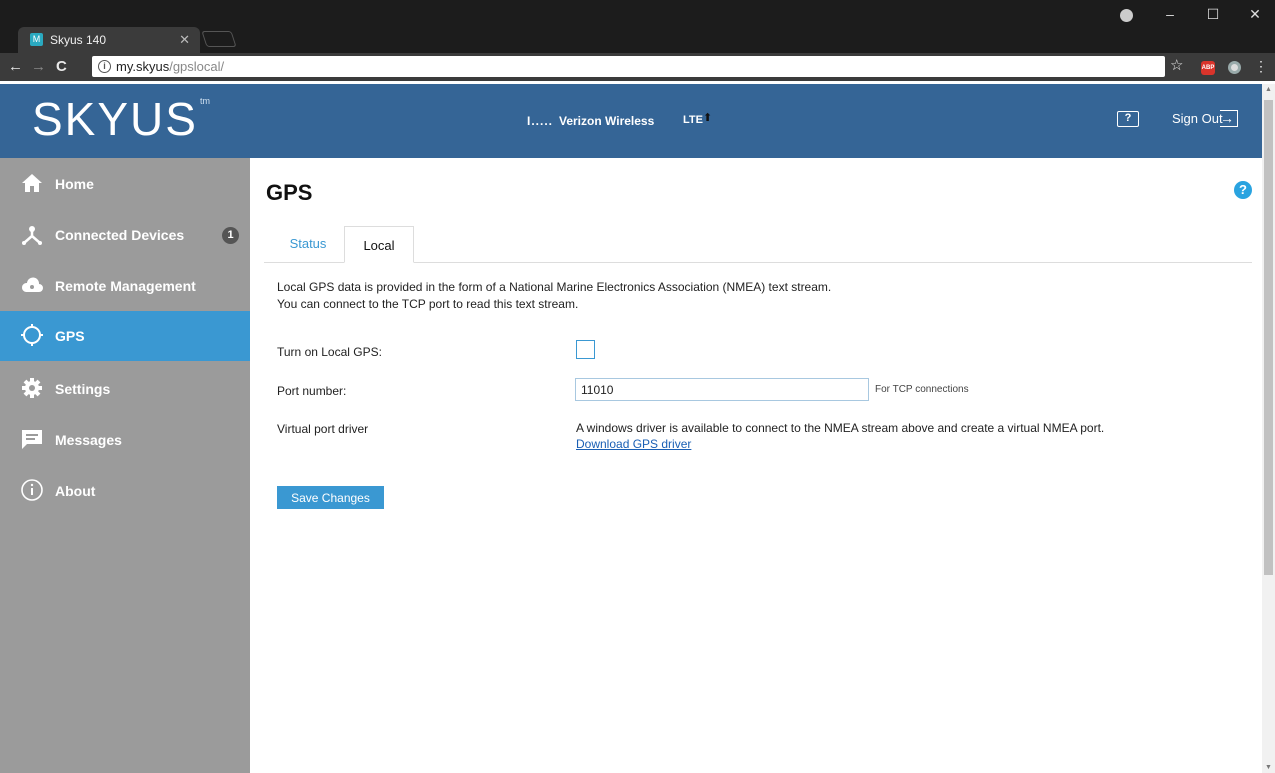 The width and height of the screenshot is (1275, 773). Describe the element at coordinates (78, 40) in the screenshot. I see `tab-title: Skyus 140` at that location.